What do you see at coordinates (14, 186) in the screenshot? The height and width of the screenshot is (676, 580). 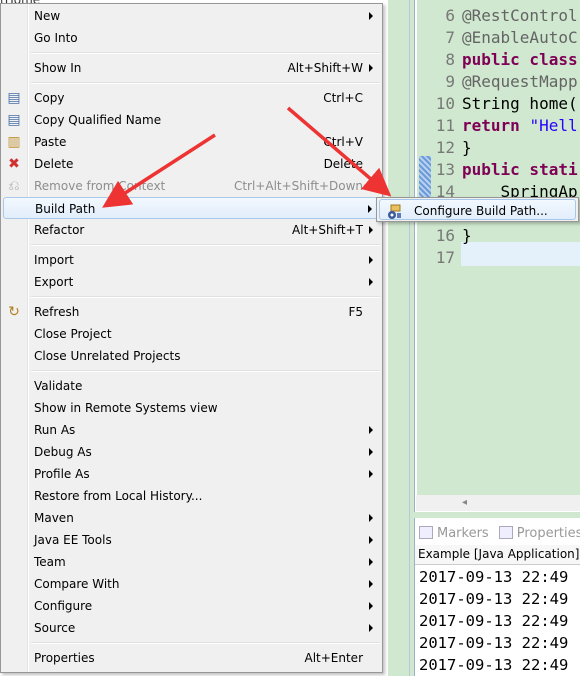 I see `remove-context-icon: ⎌` at bounding box center [14, 186].